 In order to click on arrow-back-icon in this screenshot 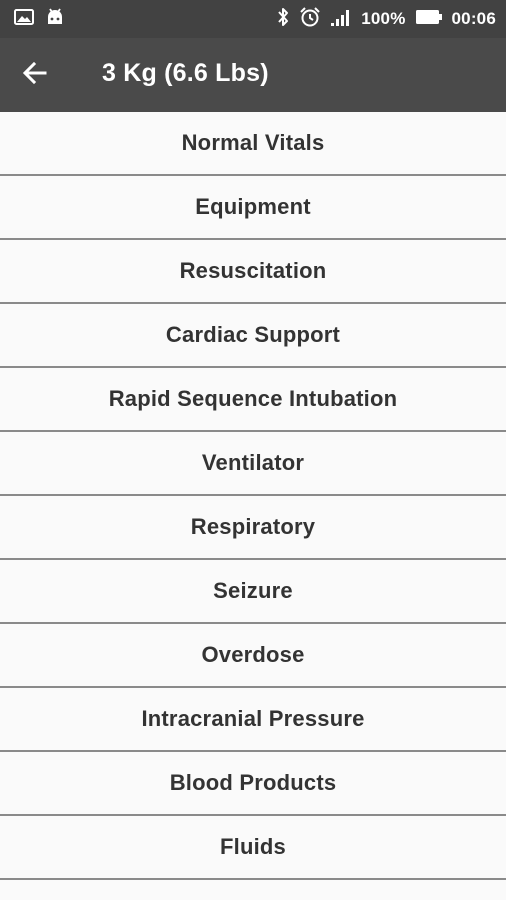, I will do `click(35, 75)`.